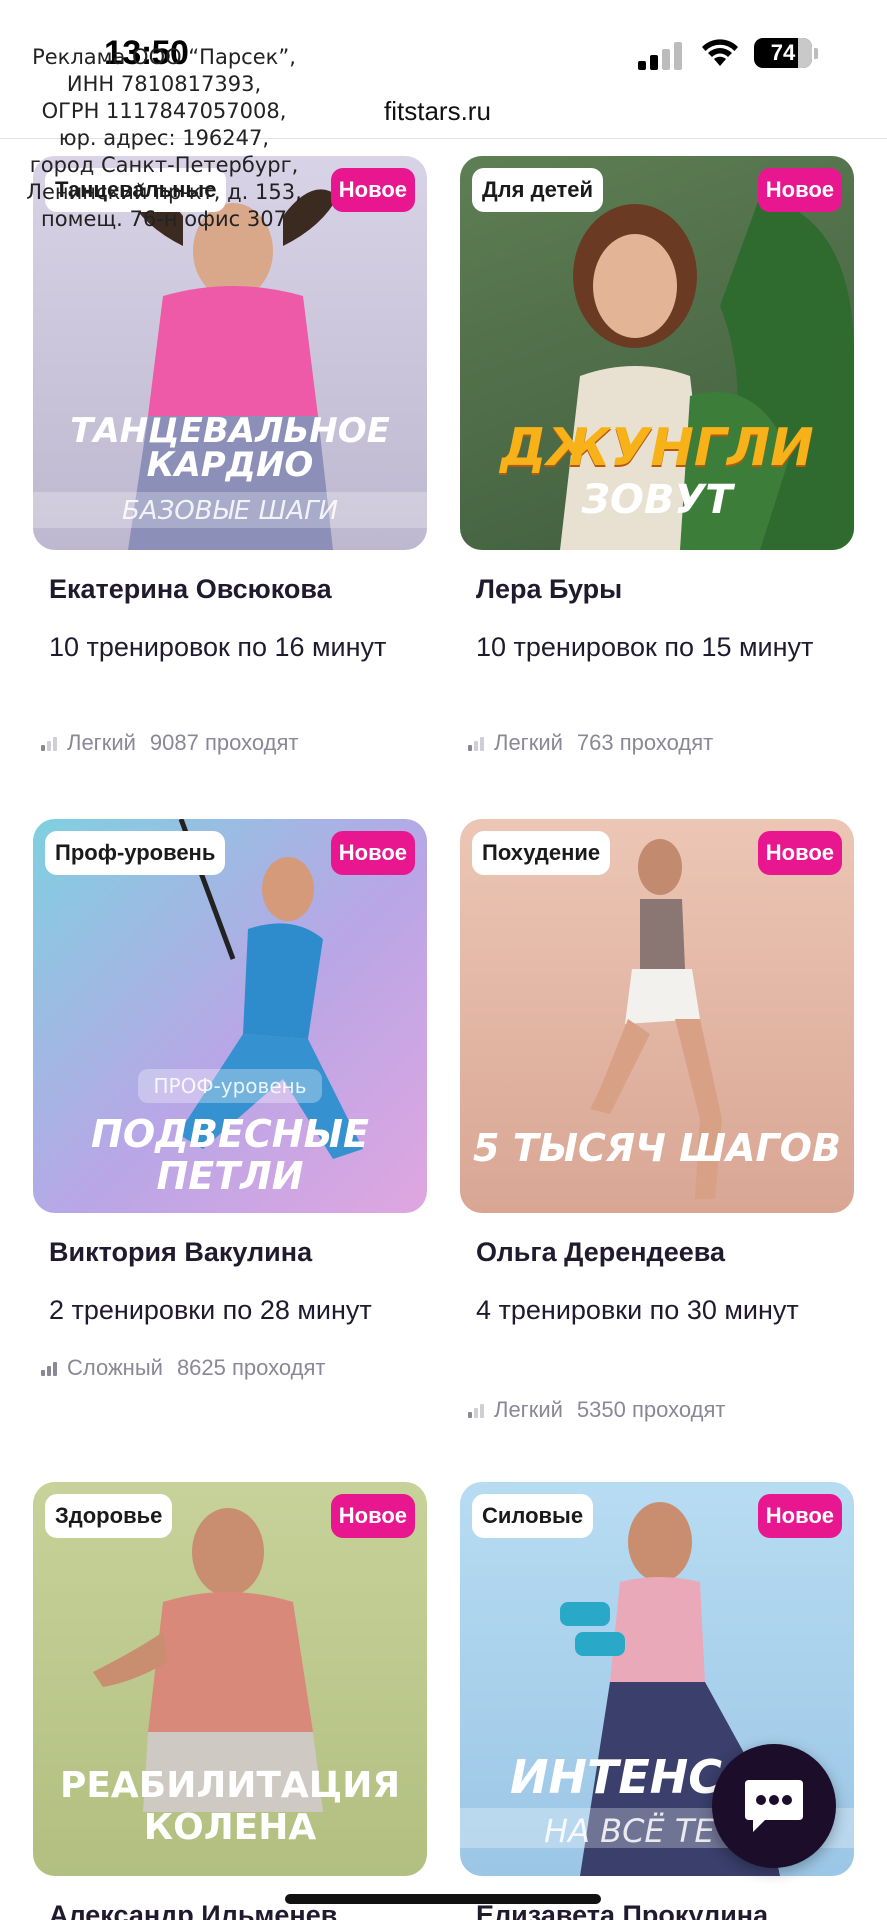 The height and width of the screenshot is (1920, 887). What do you see at coordinates (230, 1176) in the screenshot?
I see `poster-title-line-2: петли` at bounding box center [230, 1176].